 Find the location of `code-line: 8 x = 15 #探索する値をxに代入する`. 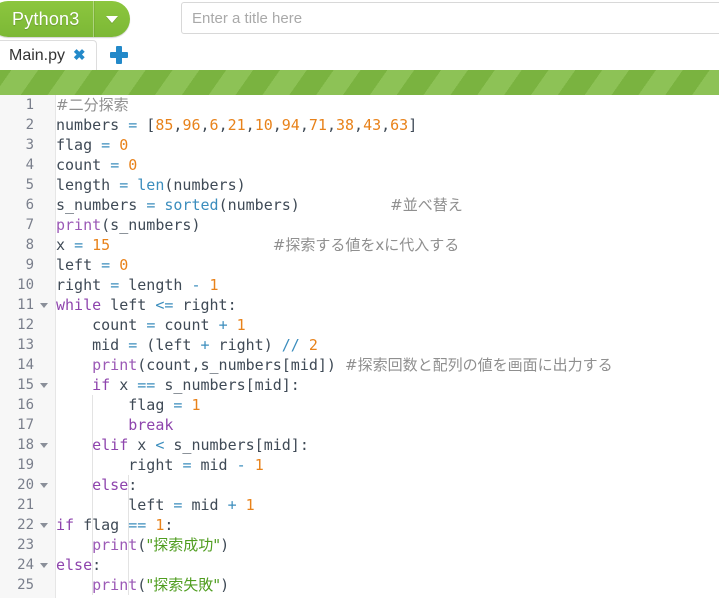

code-line: 8 x = 15 #探索する値をxに代入する is located at coordinates (359, 245).